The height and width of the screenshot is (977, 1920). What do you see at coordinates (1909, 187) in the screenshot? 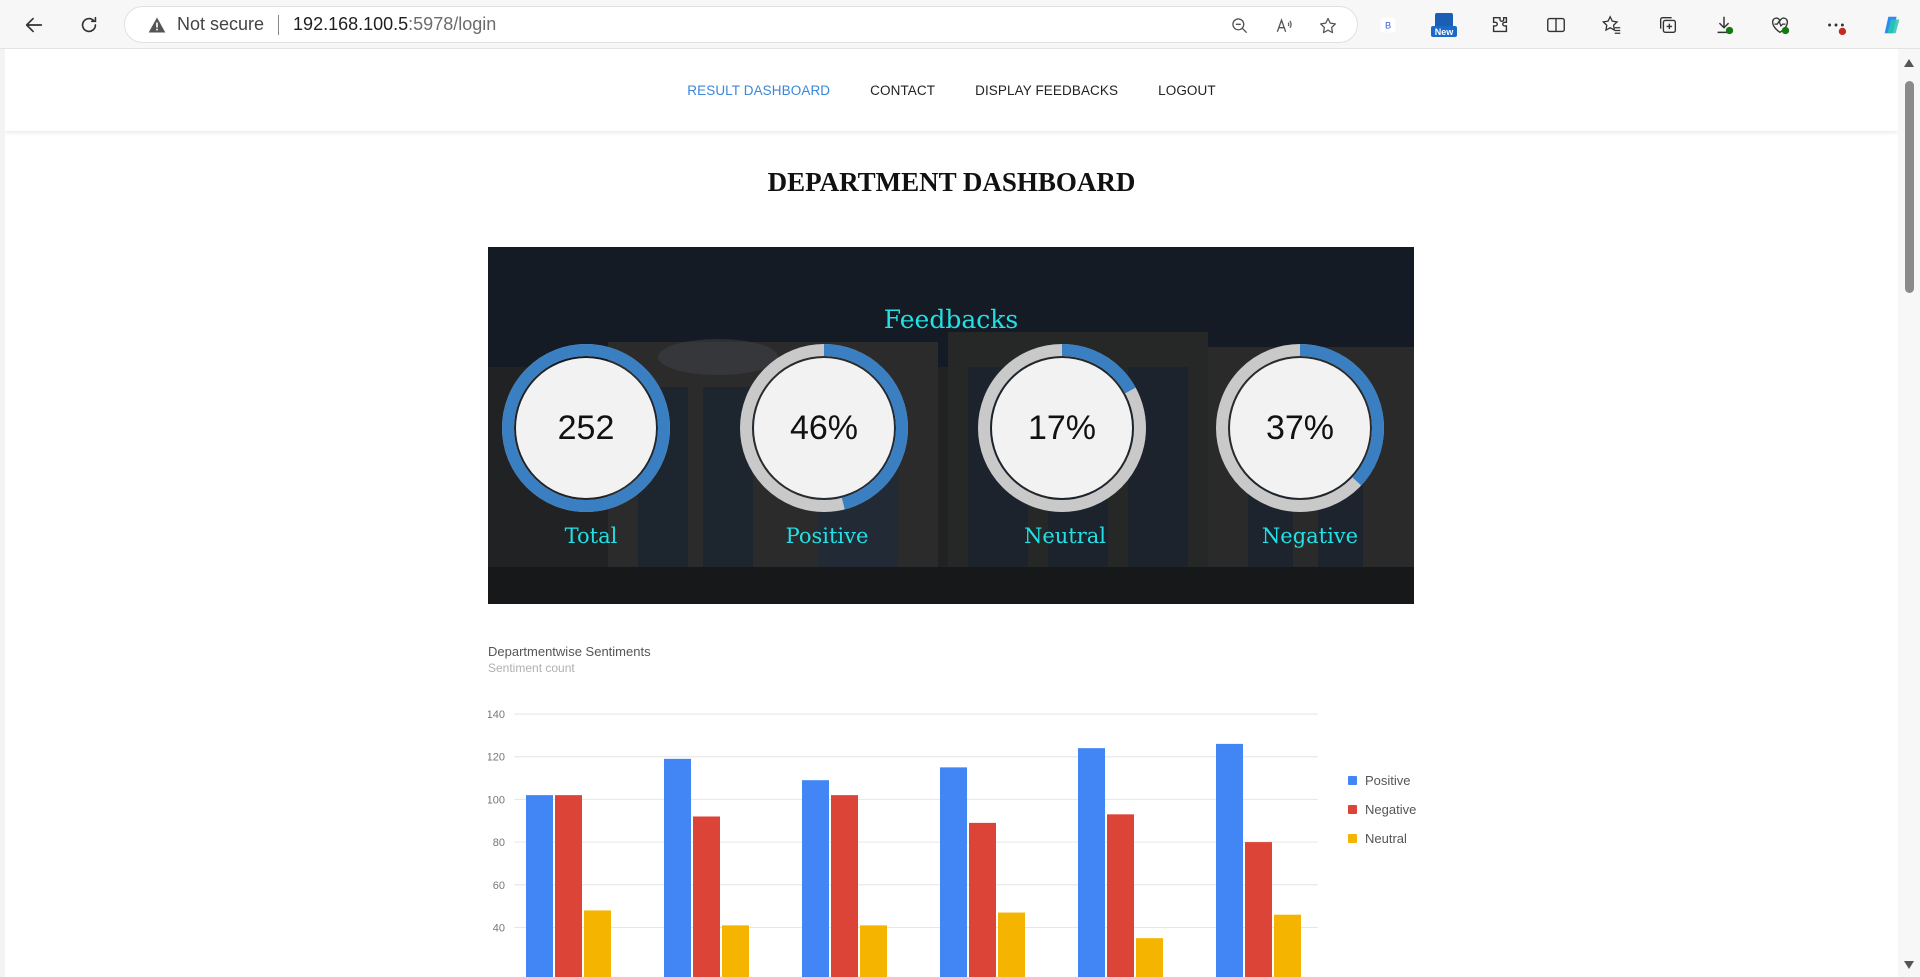
I see `scroll-thumb` at bounding box center [1909, 187].